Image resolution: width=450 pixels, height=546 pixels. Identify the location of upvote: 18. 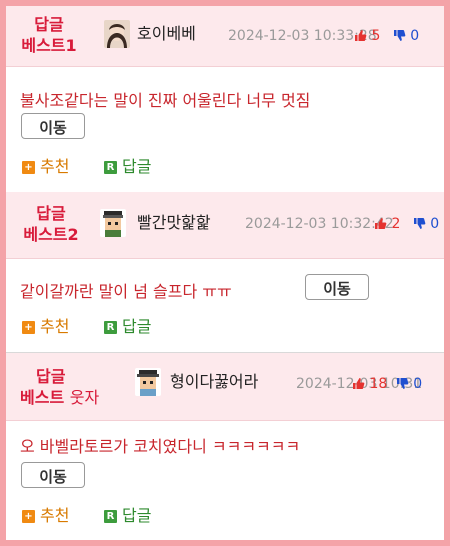
(372, 384).